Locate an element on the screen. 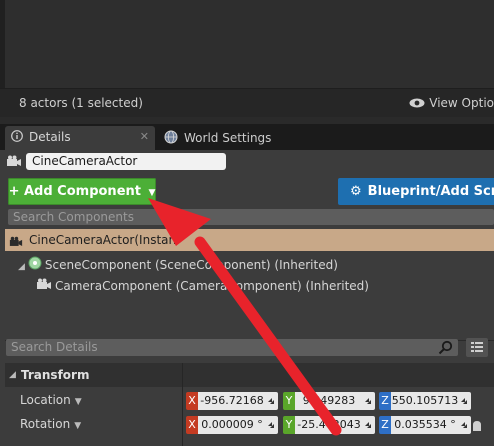 The width and height of the screenshot is (494, 446). column-divider is located at coordinates (182, 404).